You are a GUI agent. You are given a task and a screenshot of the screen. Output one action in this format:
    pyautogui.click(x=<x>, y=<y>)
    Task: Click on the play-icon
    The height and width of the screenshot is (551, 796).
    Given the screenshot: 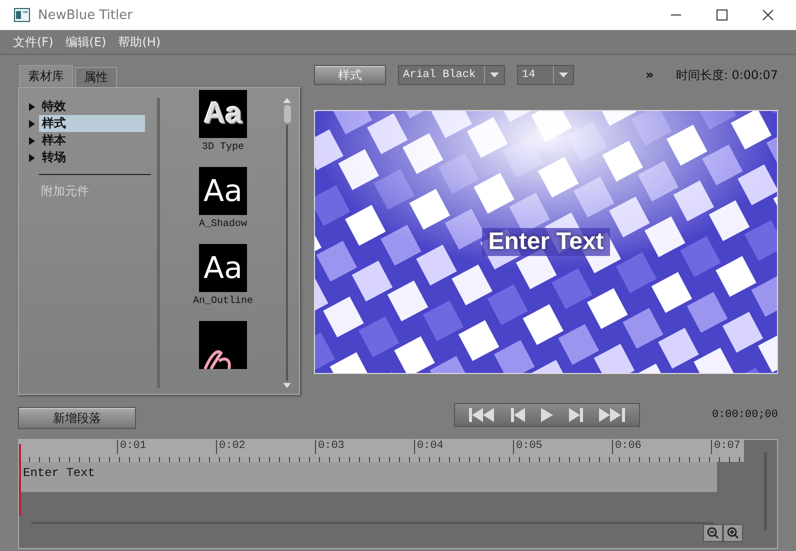 What is the action you would take?
    pyautogui.click(x=547, y=415)
    